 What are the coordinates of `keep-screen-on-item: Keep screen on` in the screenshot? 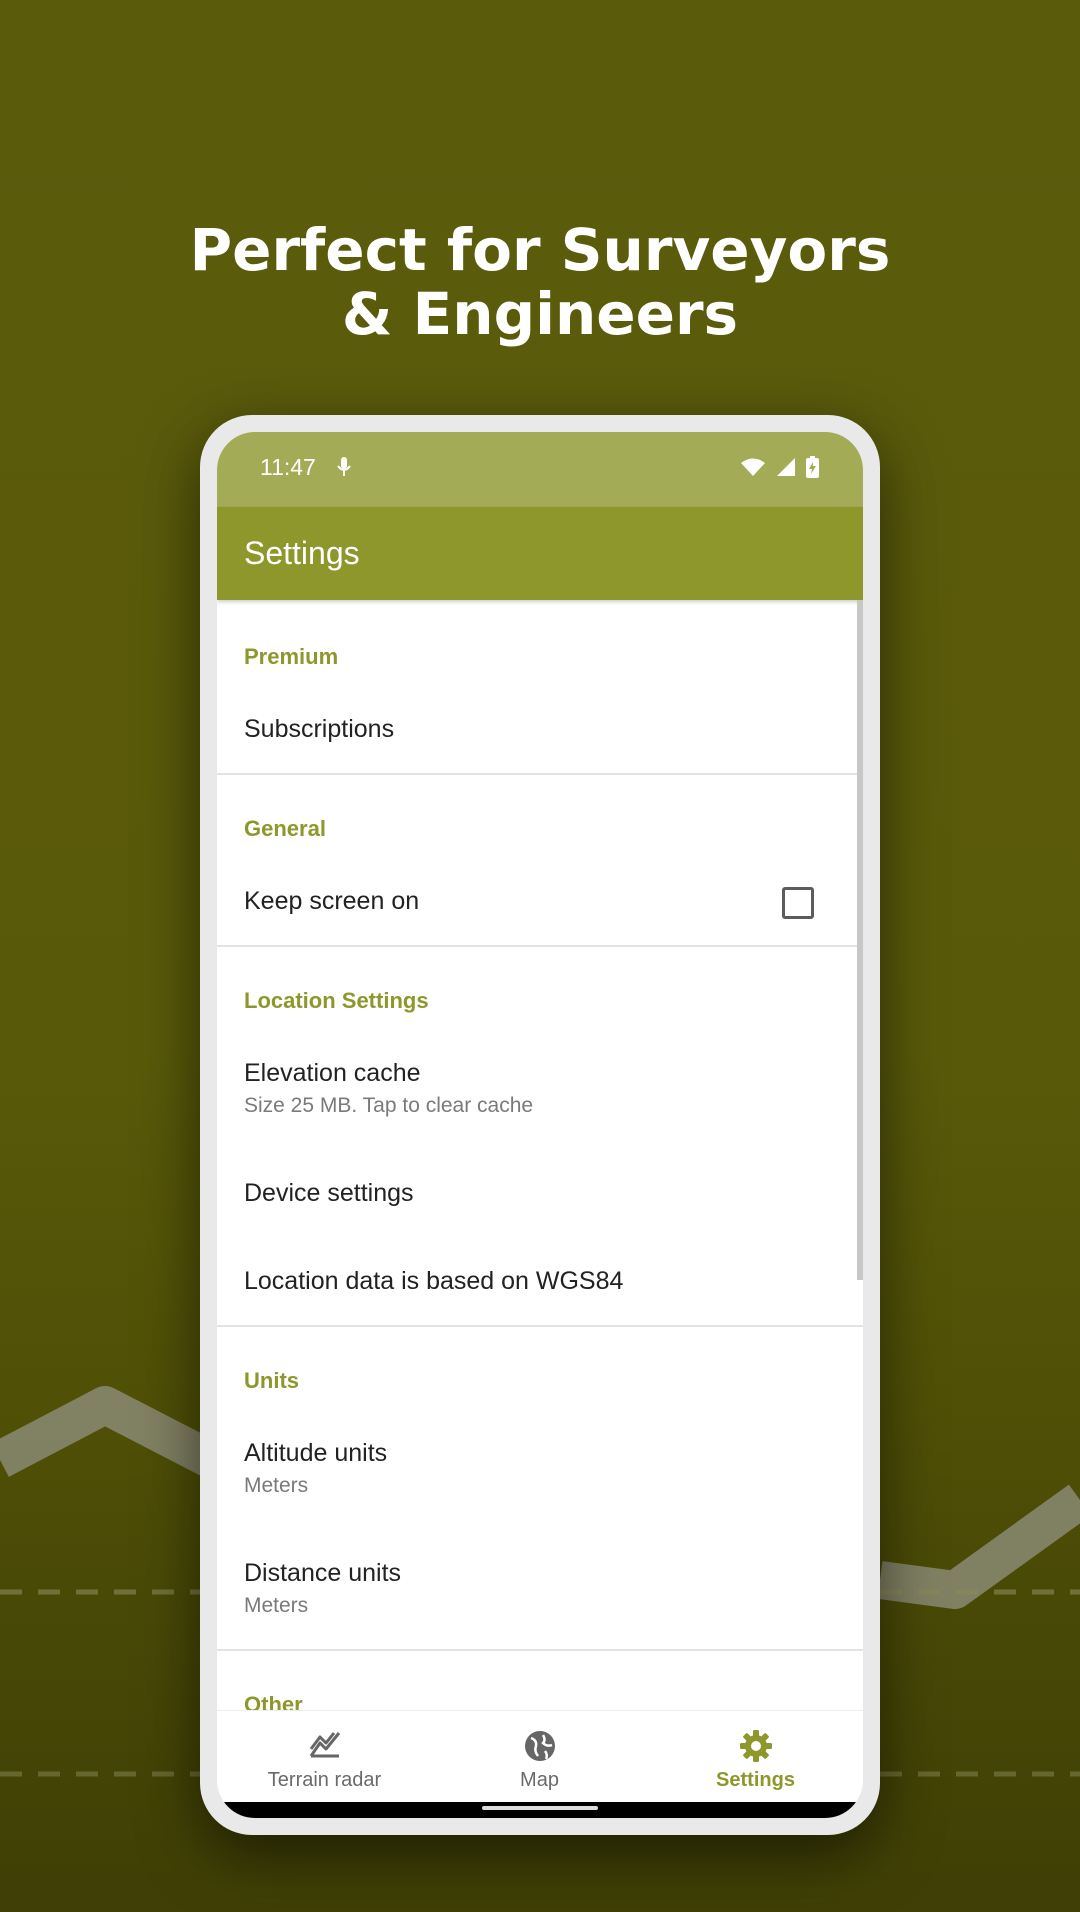 It's located at (331, 901).